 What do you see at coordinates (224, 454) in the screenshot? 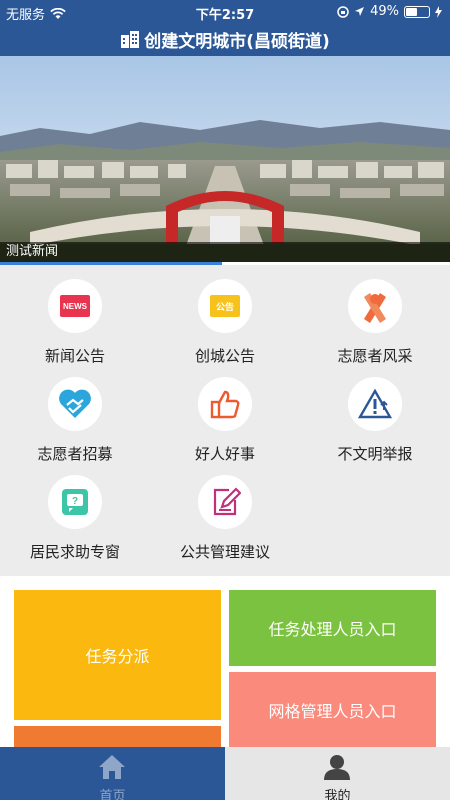
I see `grid-label-good-deeds: 好人好事` at bounding box center [224, 454].